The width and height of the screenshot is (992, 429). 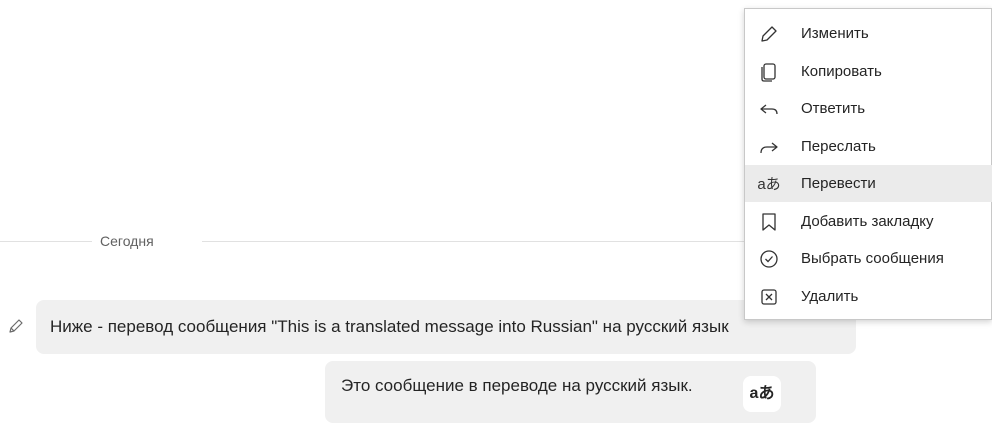 I want to click on menu-item-forward: Переслать, so click(x=868, y=146).